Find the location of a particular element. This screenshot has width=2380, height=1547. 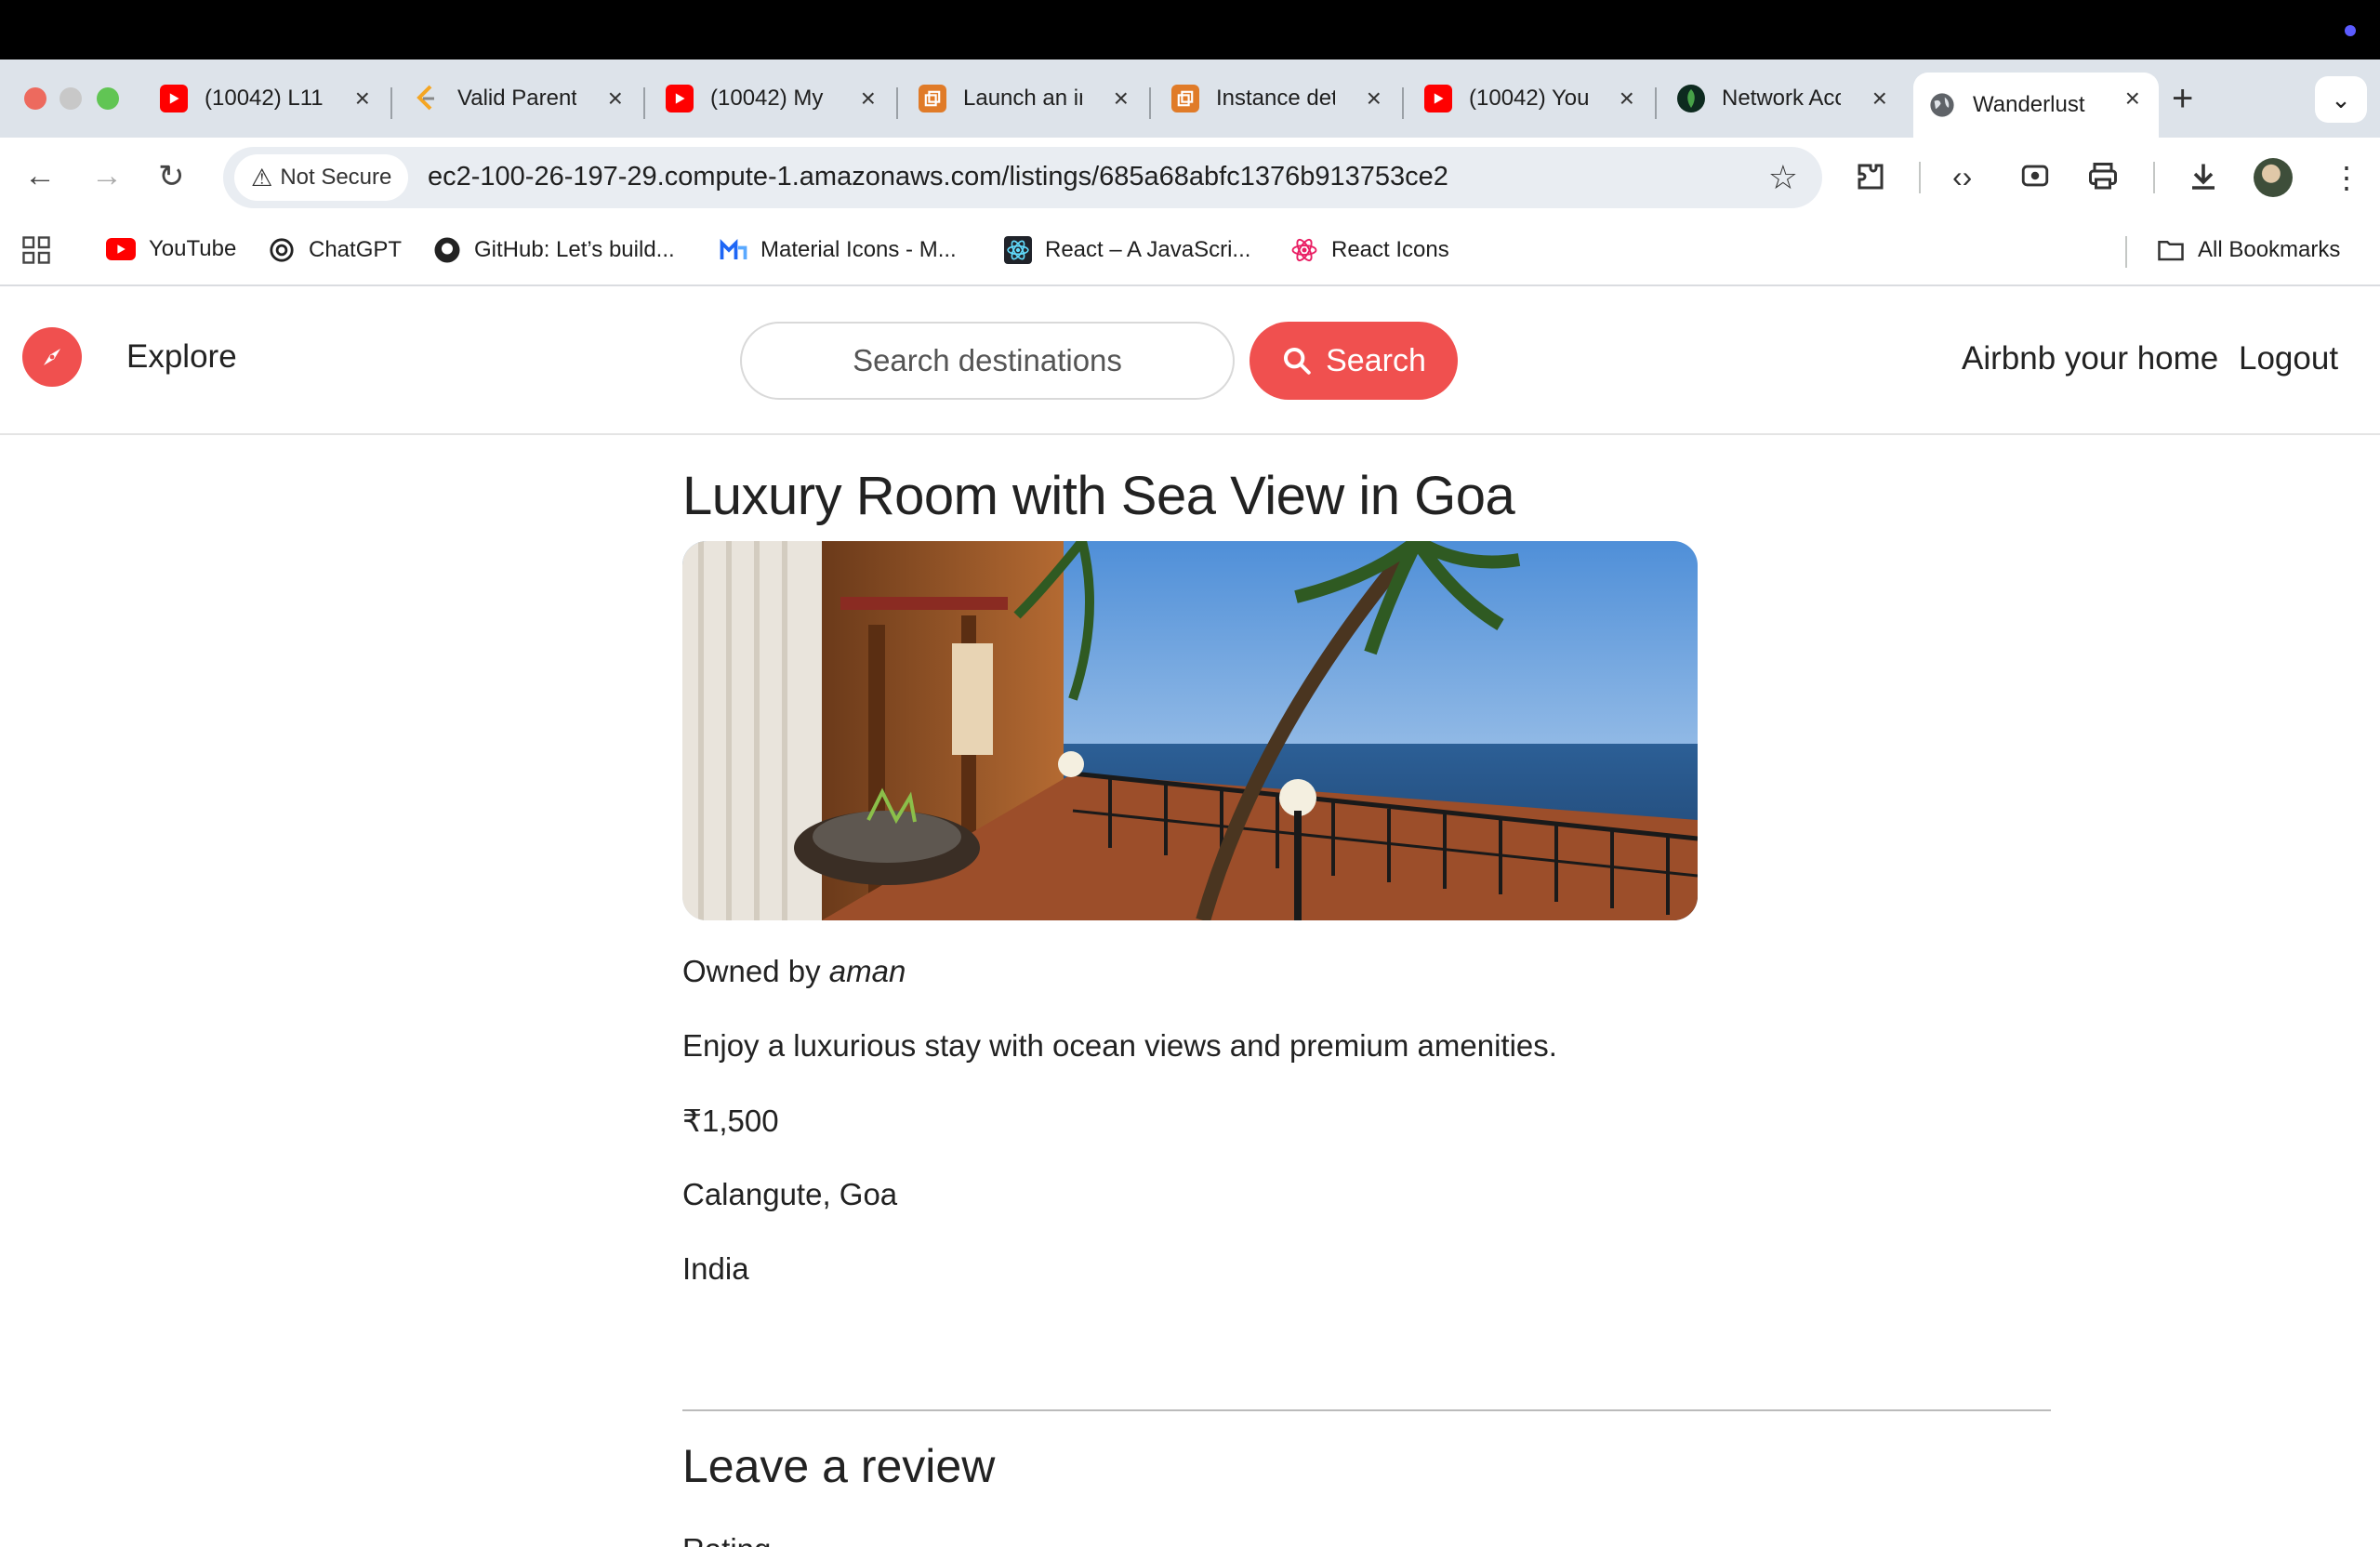

bookmarks-separator is located at coordinates (2126, 252).